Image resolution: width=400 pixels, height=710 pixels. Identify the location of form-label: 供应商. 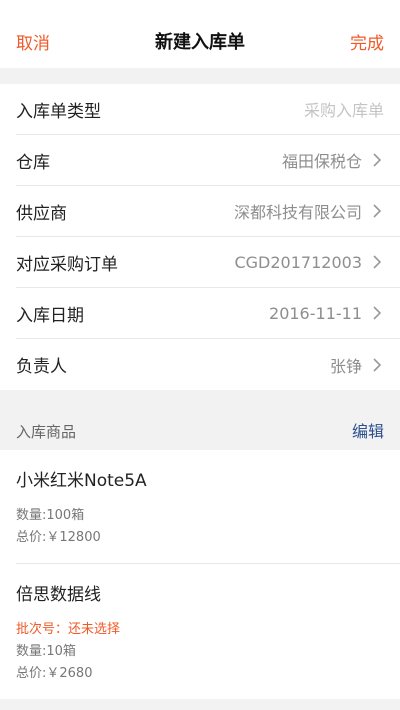
(41, 213).